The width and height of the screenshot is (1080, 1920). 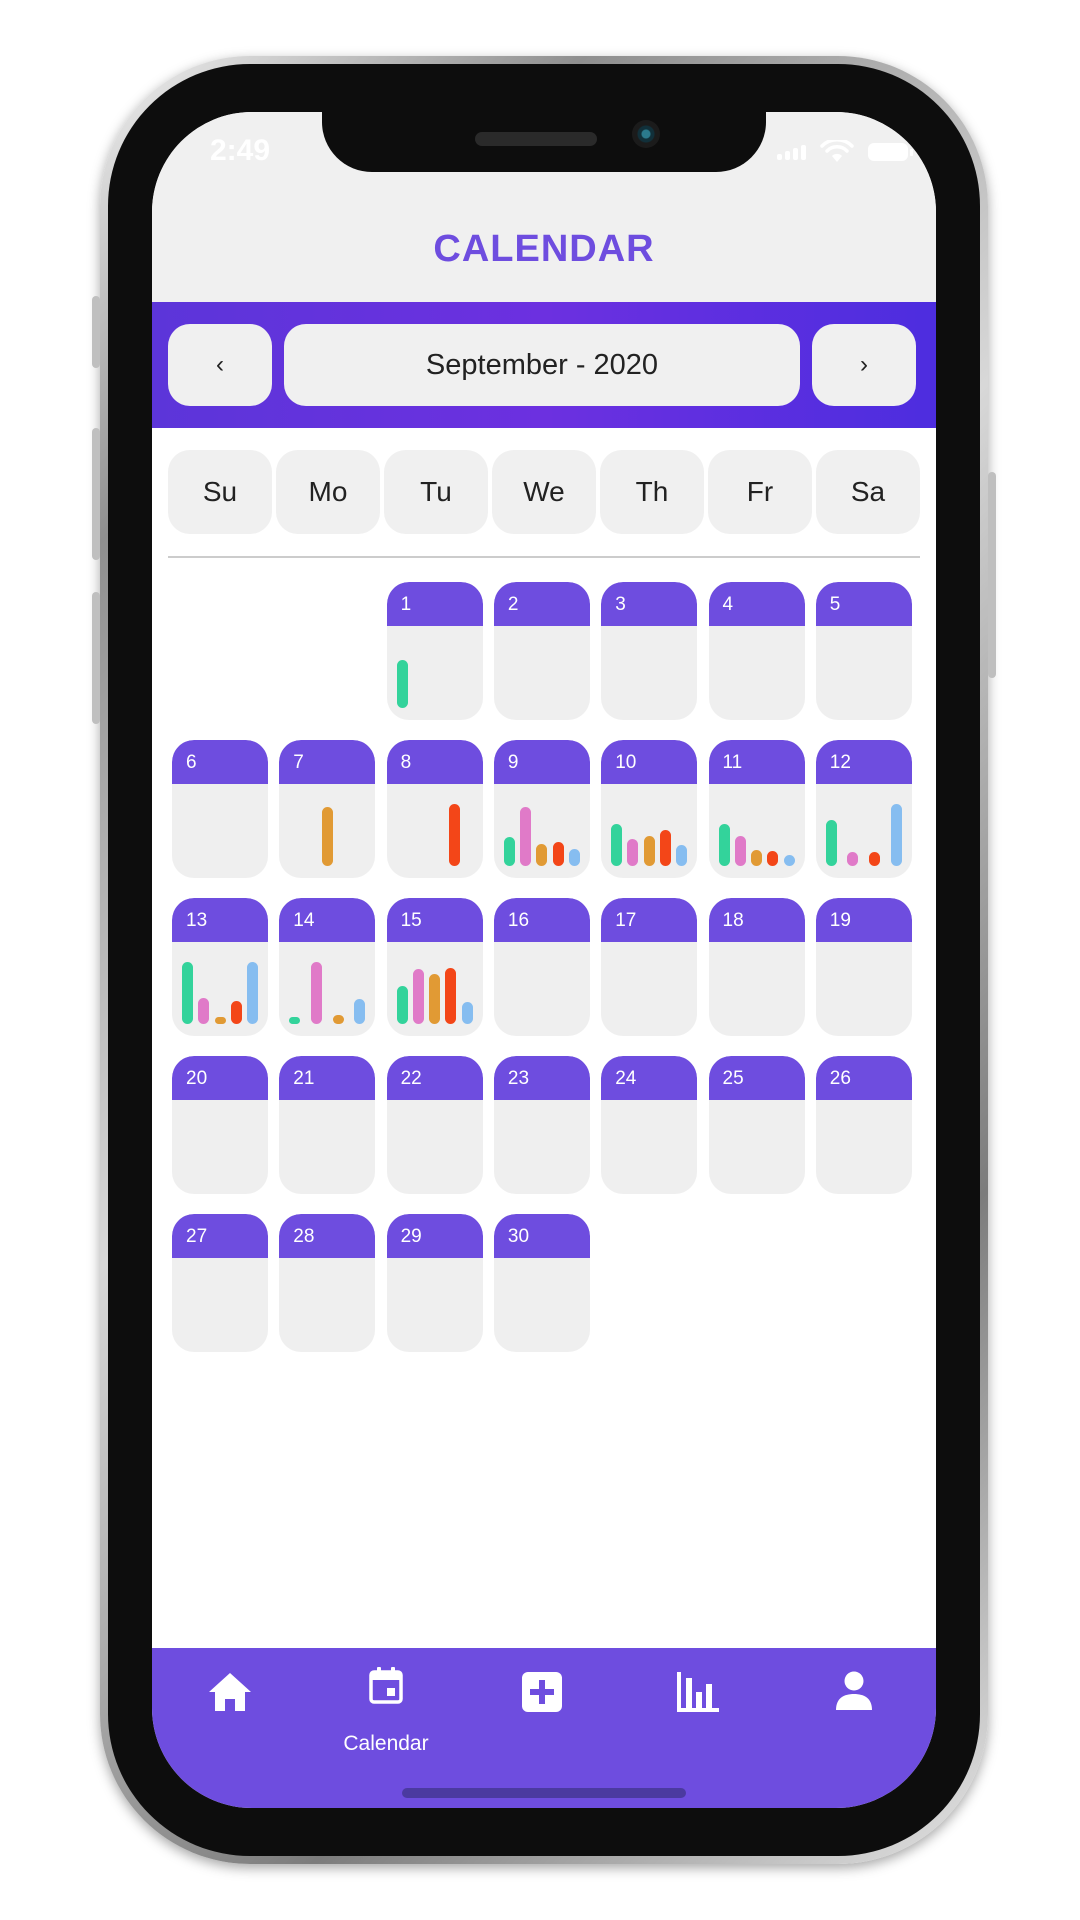 I want to click on calendar-day-17: 17, so click(x=649, y=967).